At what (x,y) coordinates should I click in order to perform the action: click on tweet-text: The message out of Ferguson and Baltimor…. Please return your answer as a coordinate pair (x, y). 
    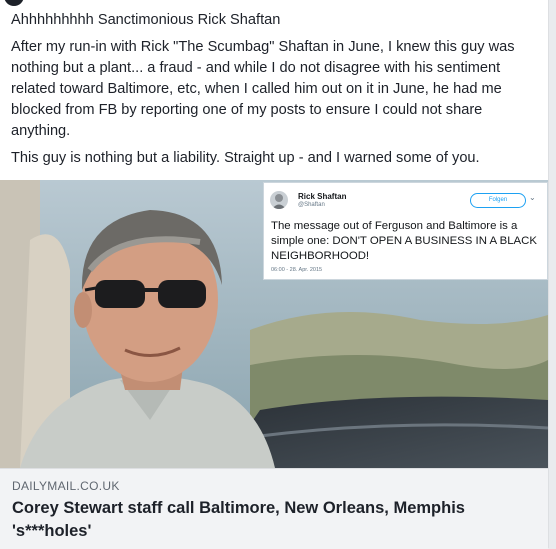
    Looking at the image, I should click on (404, 241).